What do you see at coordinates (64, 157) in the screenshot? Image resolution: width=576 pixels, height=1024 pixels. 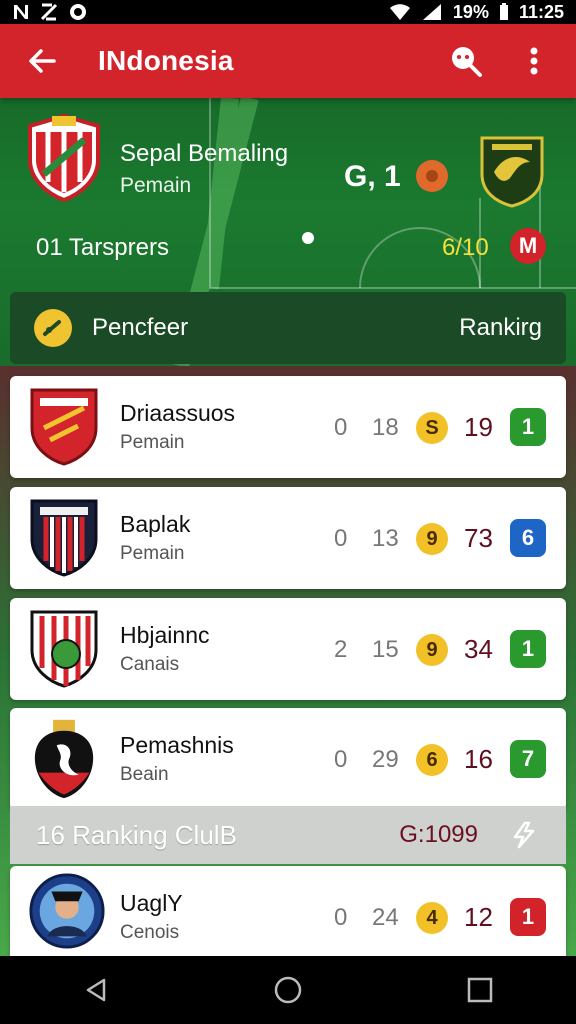 I see `home-team-crest` at bounding box center [64, 157].